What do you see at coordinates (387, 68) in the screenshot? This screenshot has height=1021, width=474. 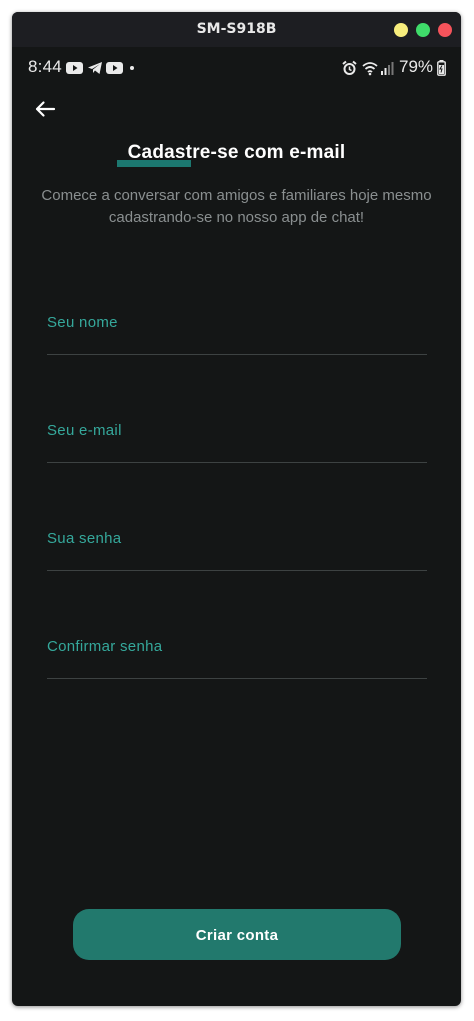 I see `signal-icon` at bounding box center [387, 68].